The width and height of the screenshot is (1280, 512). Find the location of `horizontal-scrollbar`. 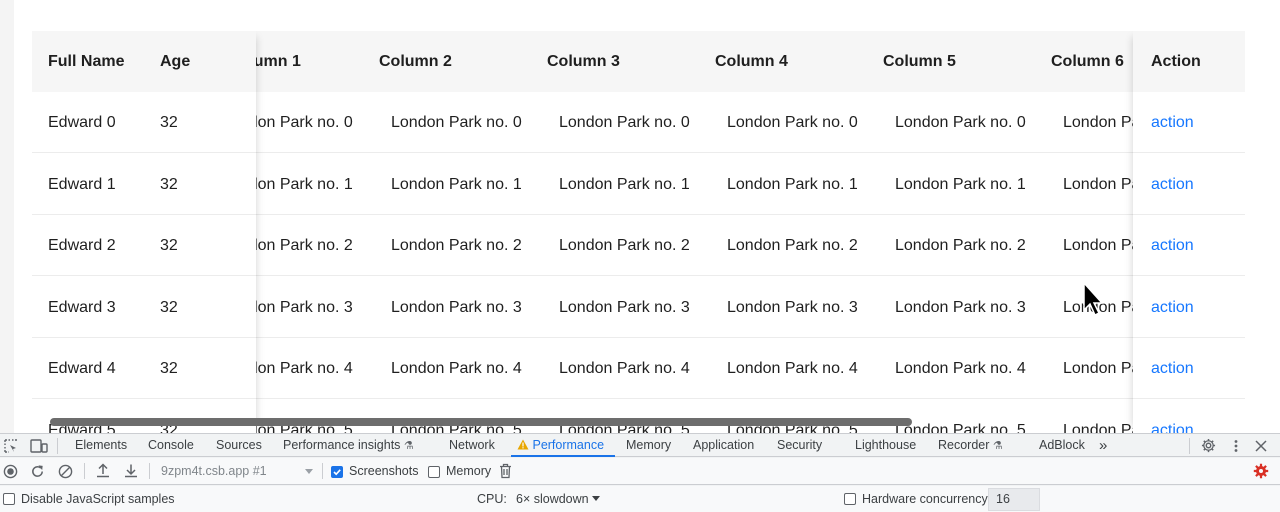

horizontal-scrollbar is located at coordinates (481, 422).